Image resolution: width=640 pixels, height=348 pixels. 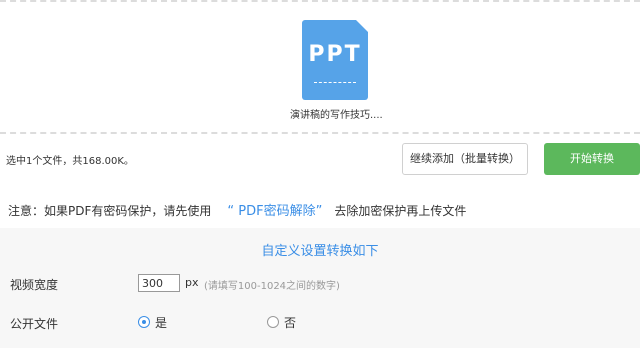 What do you see at coordinates (34, 285) in the screenshot?
I see `video-width-label: 视频宽度` at bounding box center [34, 285].